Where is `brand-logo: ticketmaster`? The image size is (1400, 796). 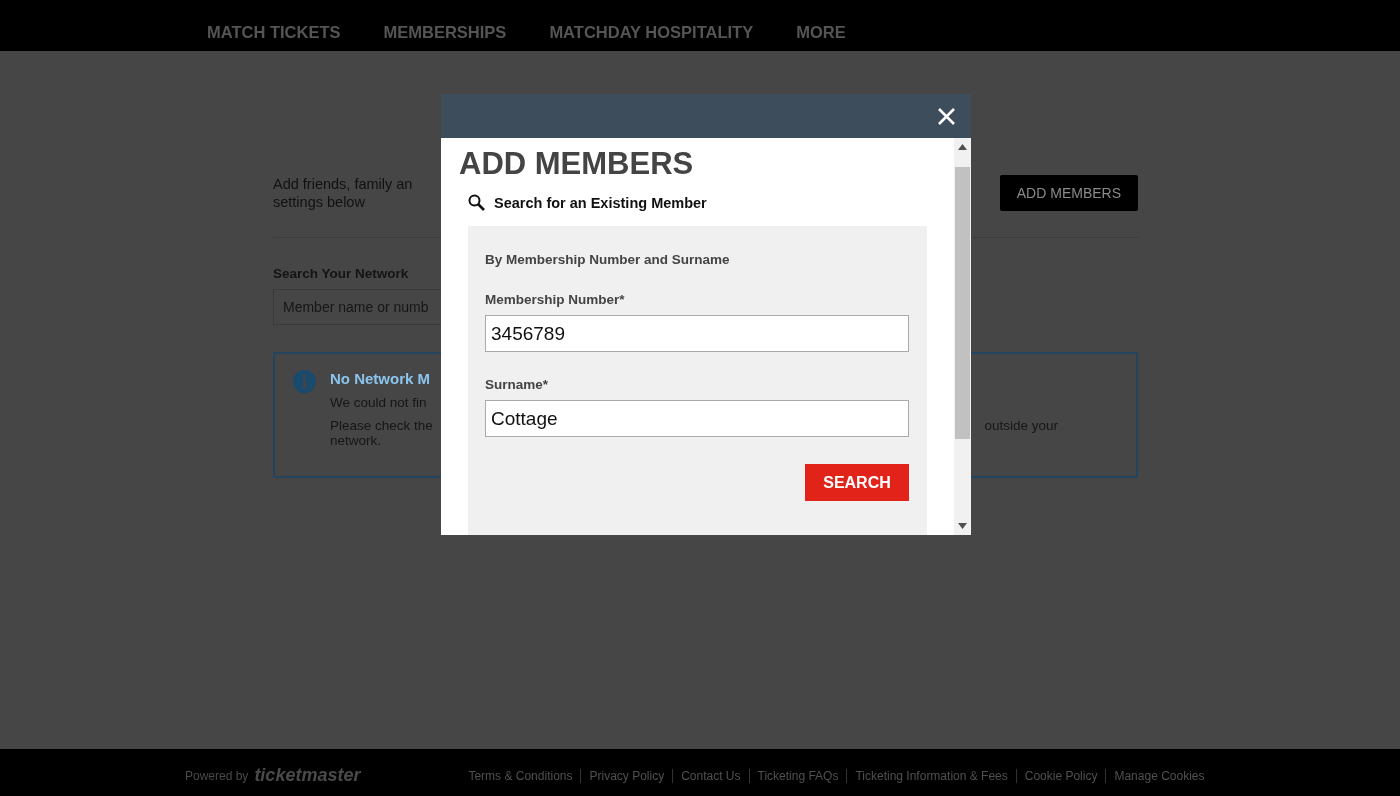 brand-logo: ticketmaster is located at coordinates (307, 775).